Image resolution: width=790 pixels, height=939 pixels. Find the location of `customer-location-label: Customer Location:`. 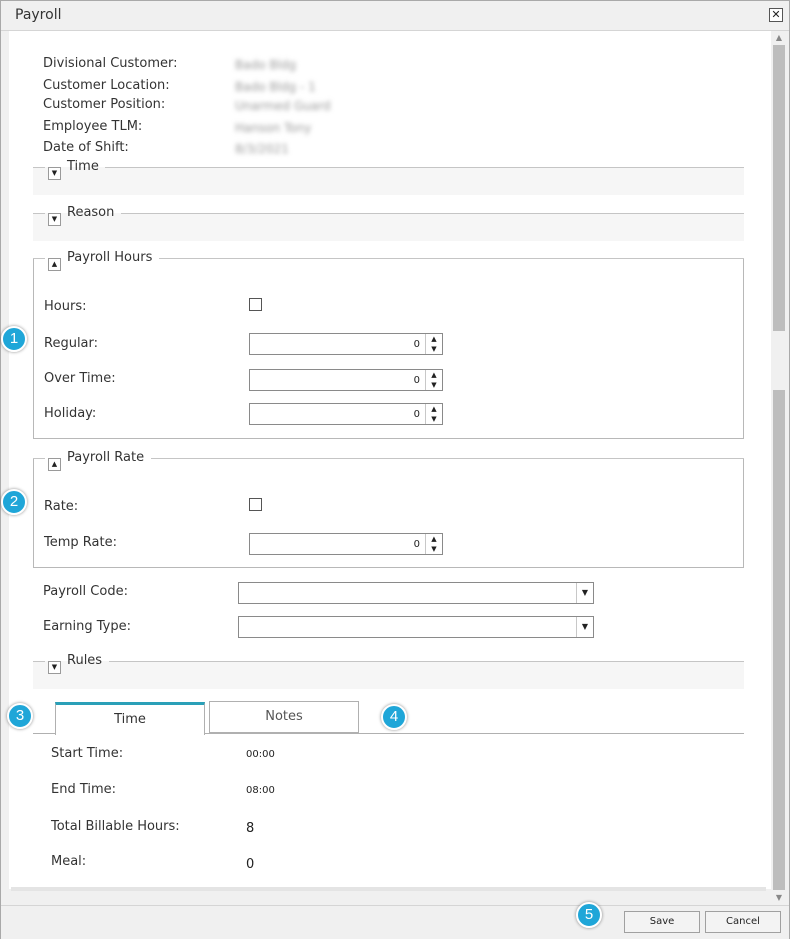

customer-location-label: Customer Location: is located at coordinates (106, 85).